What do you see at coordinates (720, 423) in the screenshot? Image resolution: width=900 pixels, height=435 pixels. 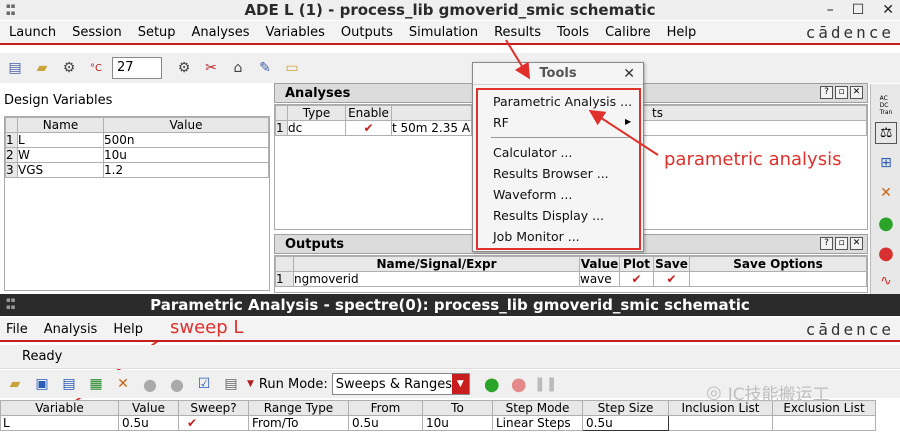 I see `inclusion-list` at bounding box center [720, 423].